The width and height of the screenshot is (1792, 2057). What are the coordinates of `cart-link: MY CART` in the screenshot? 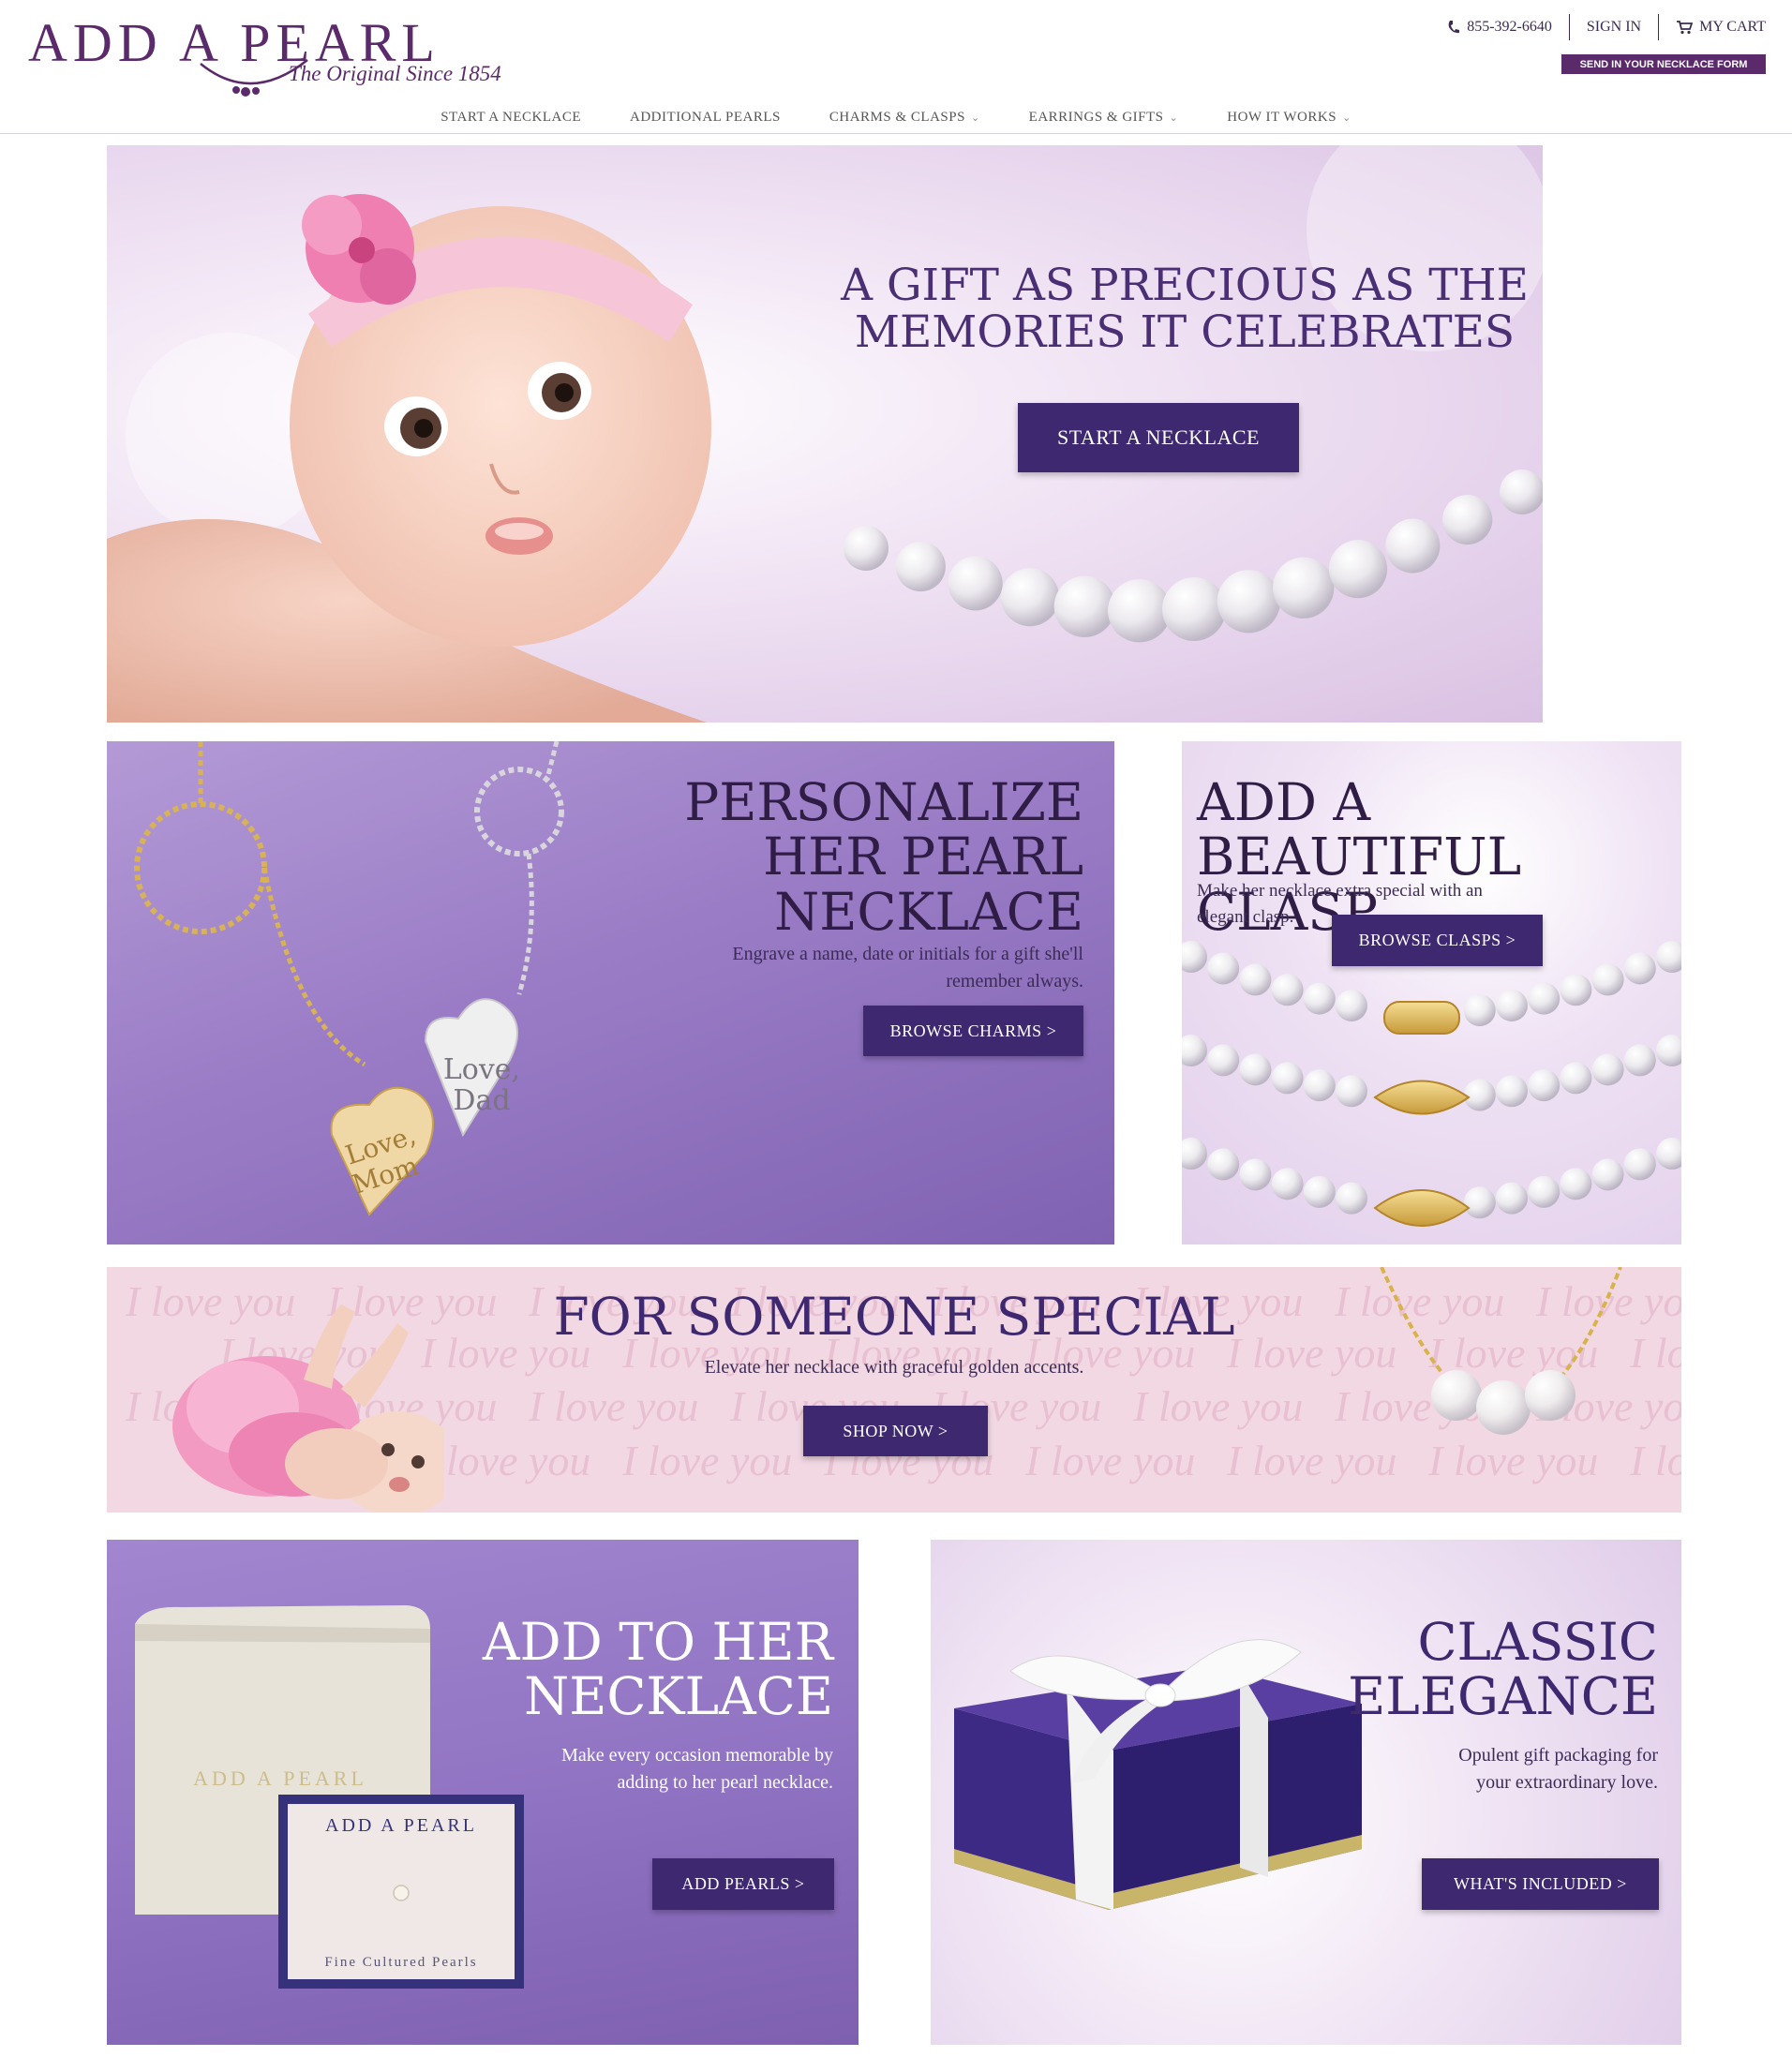 It's located at (1713, 27).